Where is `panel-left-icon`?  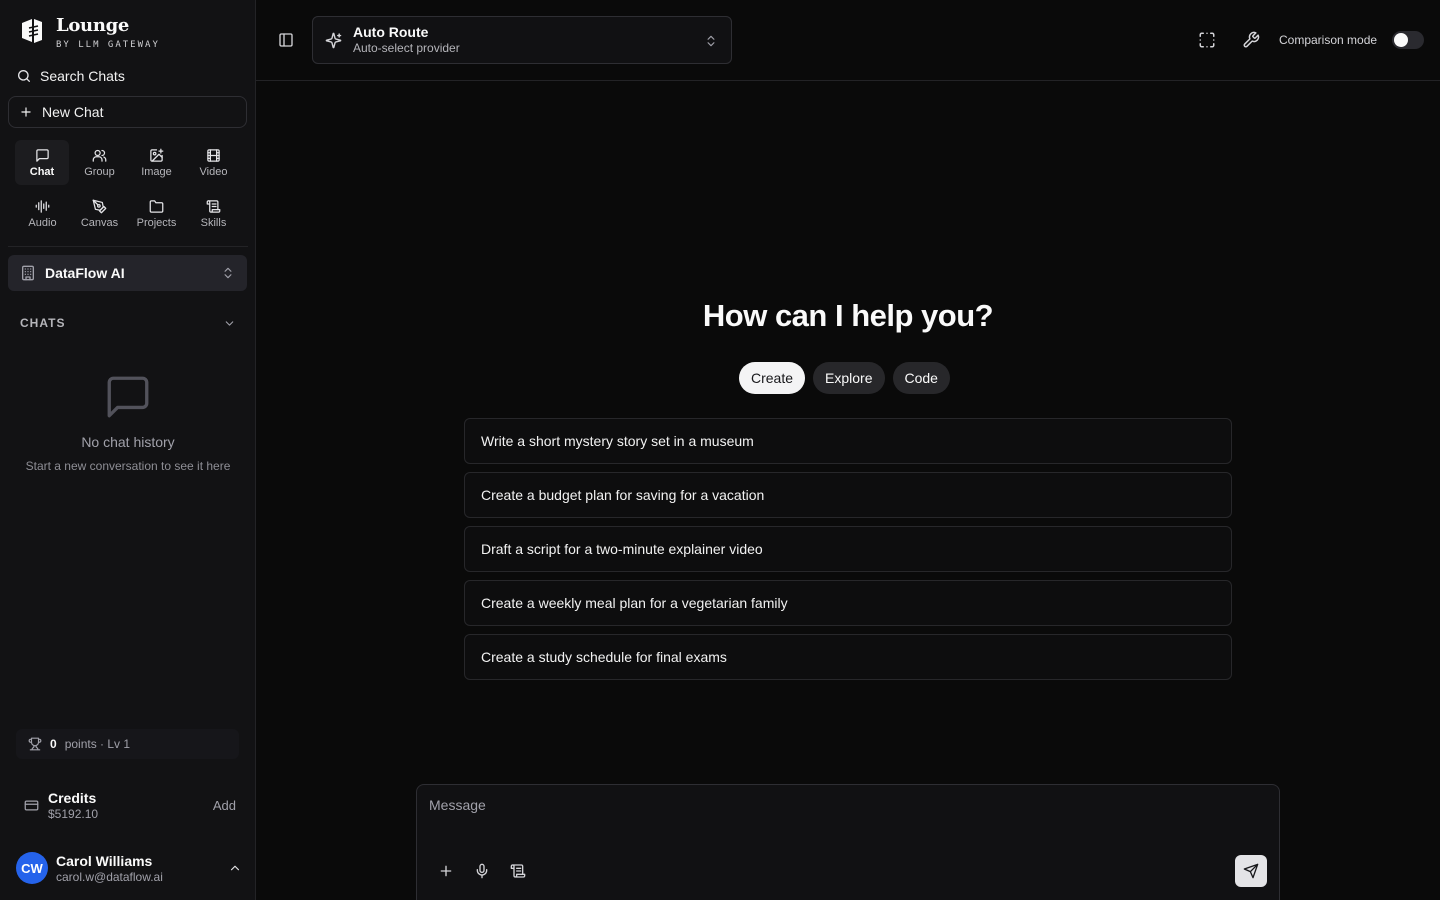 panel-left-icon is located at coordinates (286, 40).